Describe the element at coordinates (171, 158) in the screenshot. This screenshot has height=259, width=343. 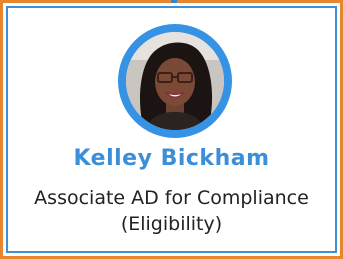
I see `profile-name: Kelley Bickham` at that location.